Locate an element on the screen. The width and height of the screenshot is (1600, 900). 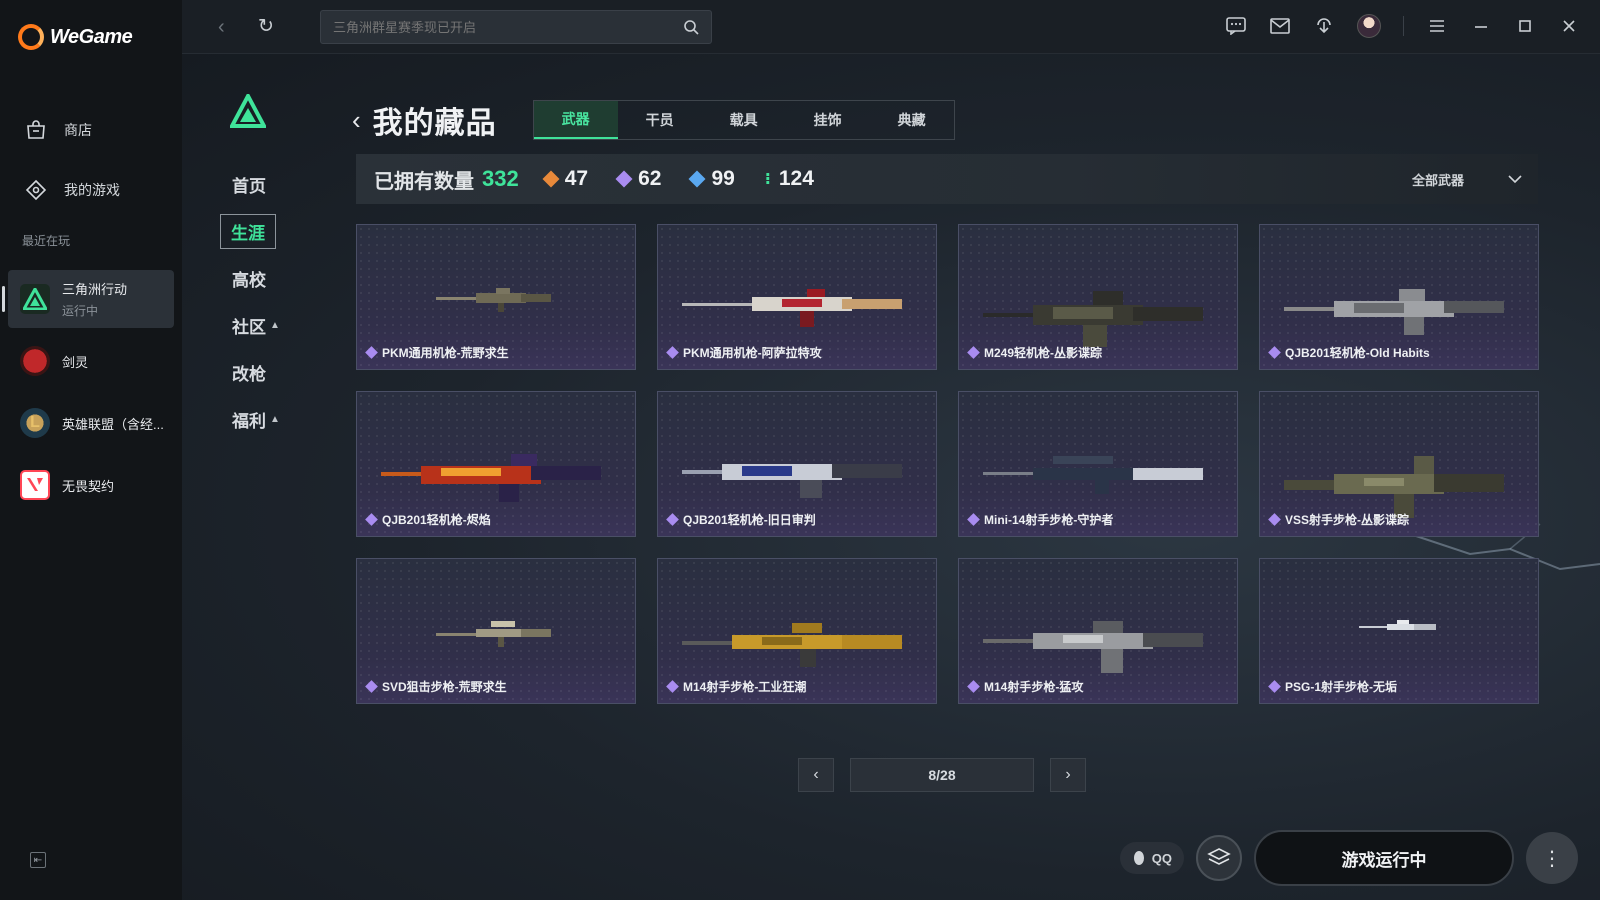
item-card: QJB201轻机枪-烬焰 is located at coordinates (496, 464).